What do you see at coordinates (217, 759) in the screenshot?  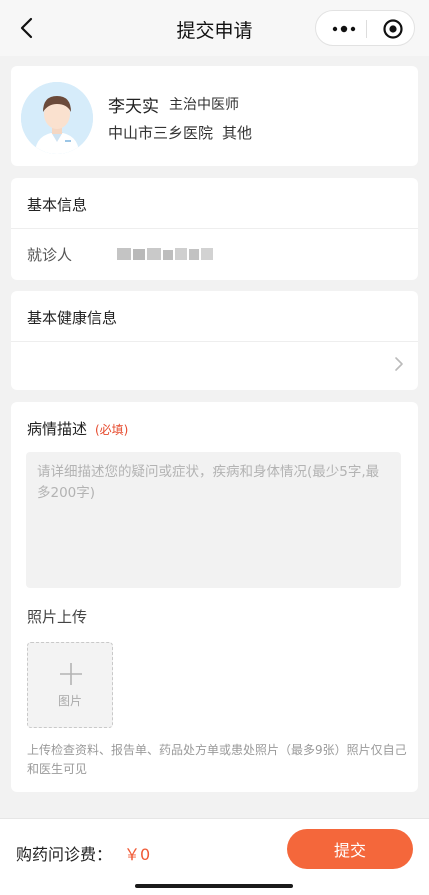 I see `photo-upload-hint: 上传检查资料、报告单、药品处方单或患处照片（最多9张）照片仅自己和医生可见` at bounding box center [217, 759].